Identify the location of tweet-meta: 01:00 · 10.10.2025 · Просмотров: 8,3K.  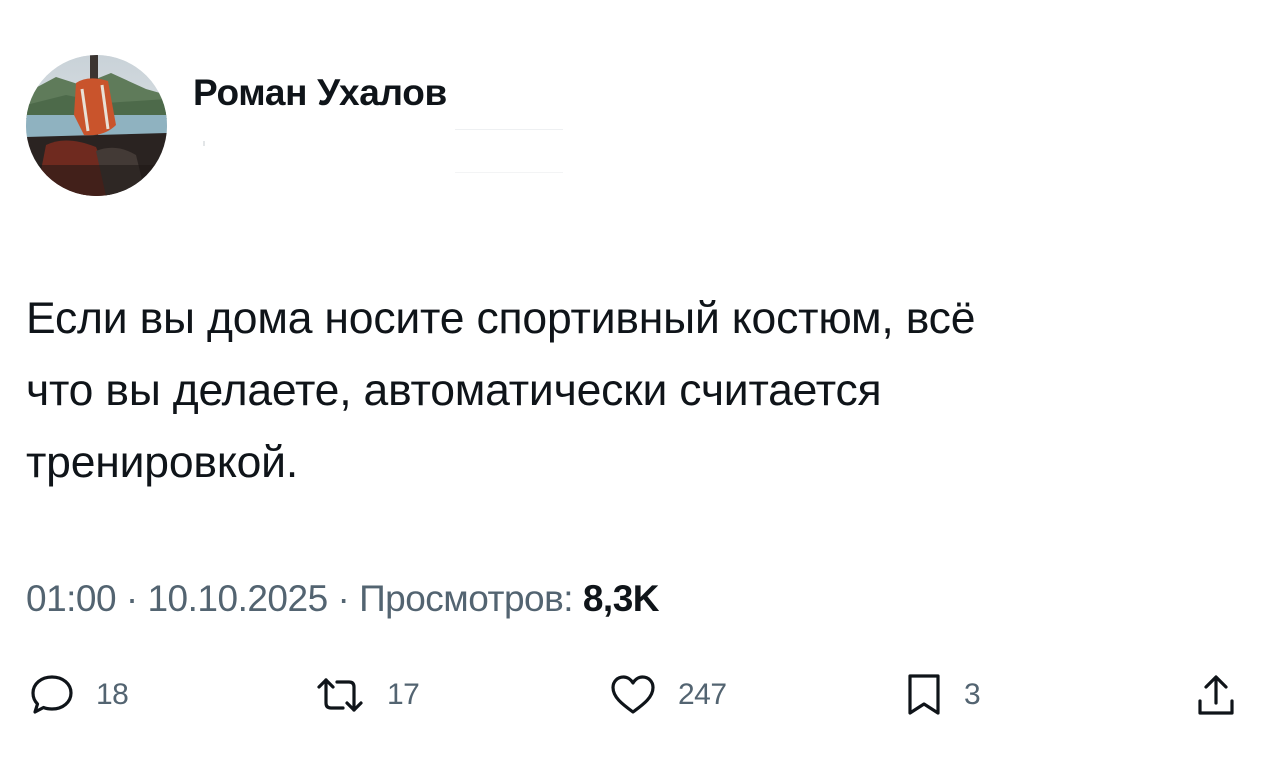
(343, 599).